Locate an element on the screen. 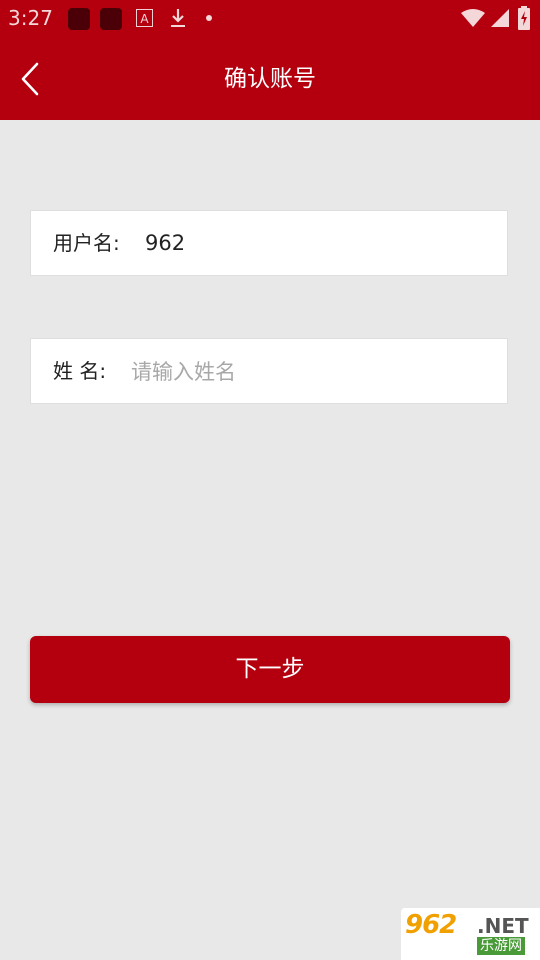  app-bar: 确认账号 is located at coordinates (270, 79).